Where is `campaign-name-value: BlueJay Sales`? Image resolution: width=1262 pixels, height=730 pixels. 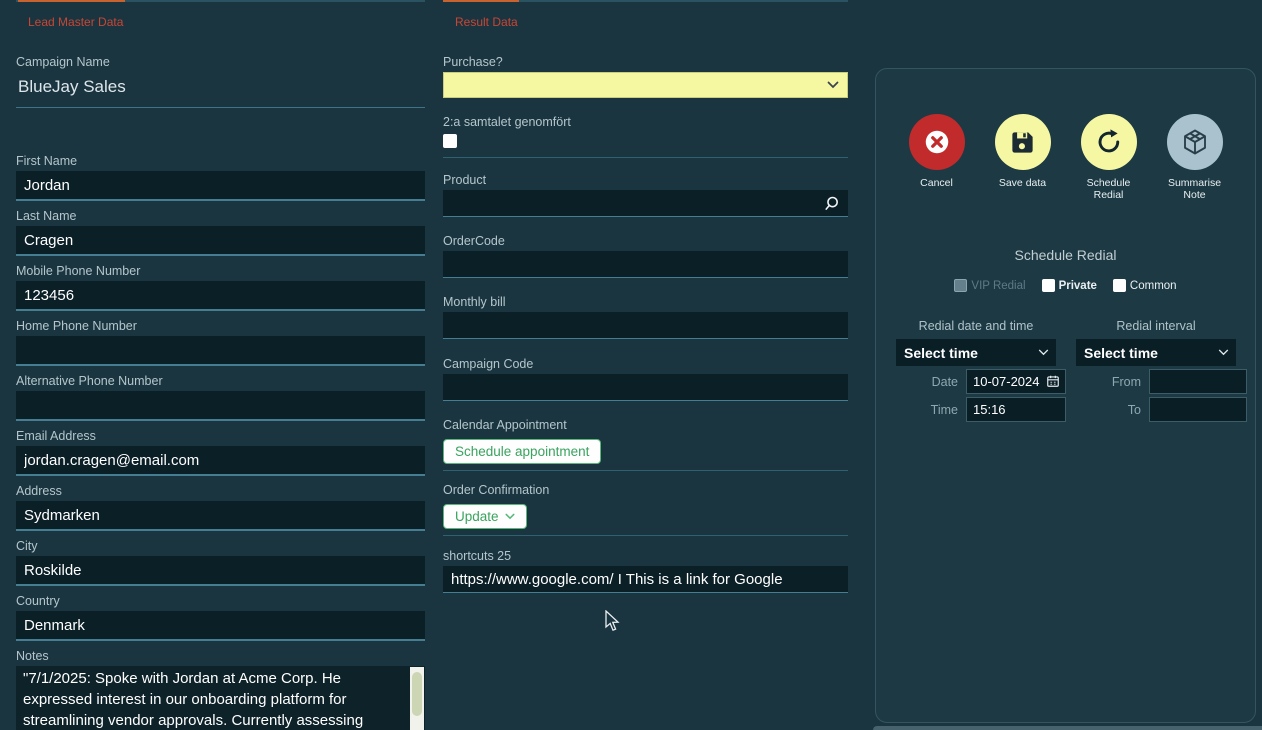 campaign-name-value: BlueJay Sales is located at coordinates (220, 90).